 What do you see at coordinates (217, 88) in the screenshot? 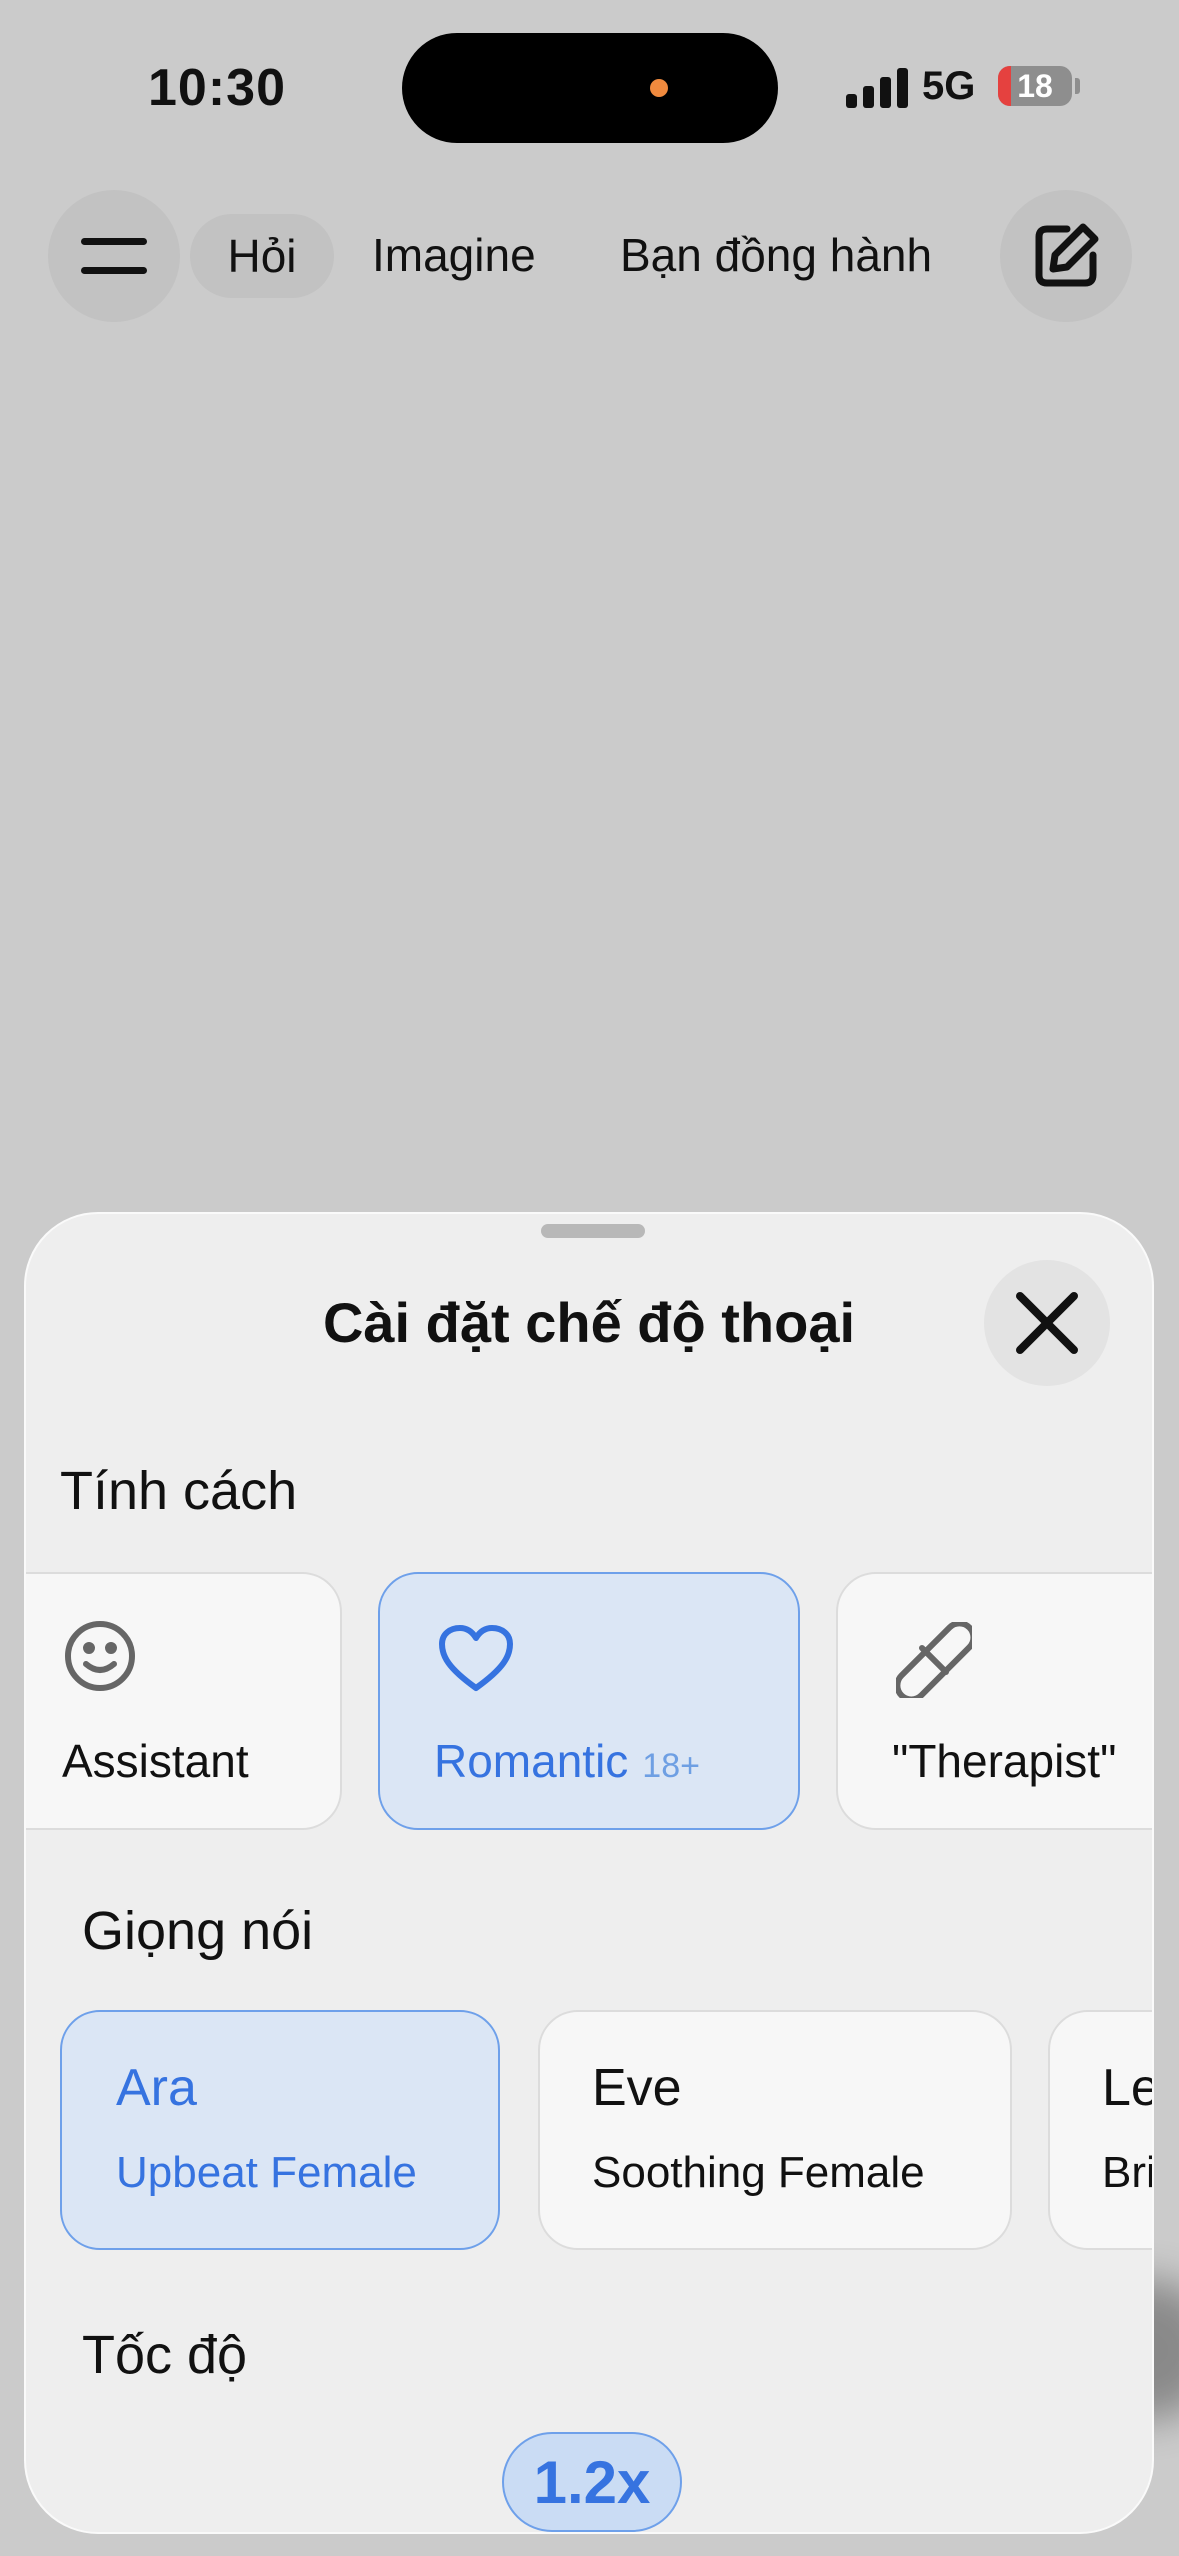
I see `status-time: 10:30` at bounding box center [217, 88].